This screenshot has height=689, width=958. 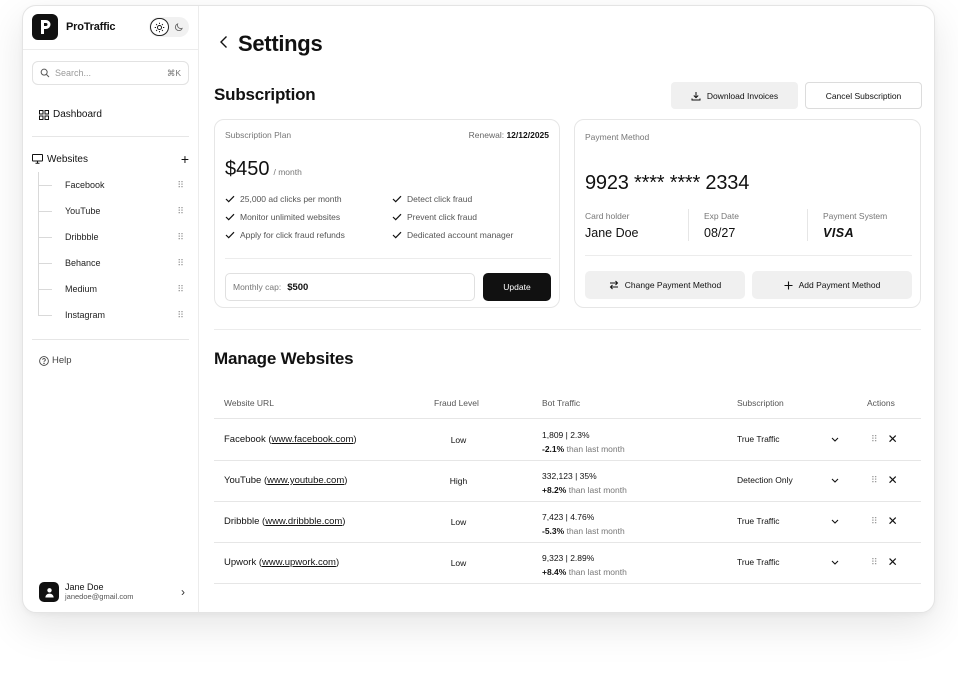 I want to click on chevron-down-icon, so click(x=835, y=439).